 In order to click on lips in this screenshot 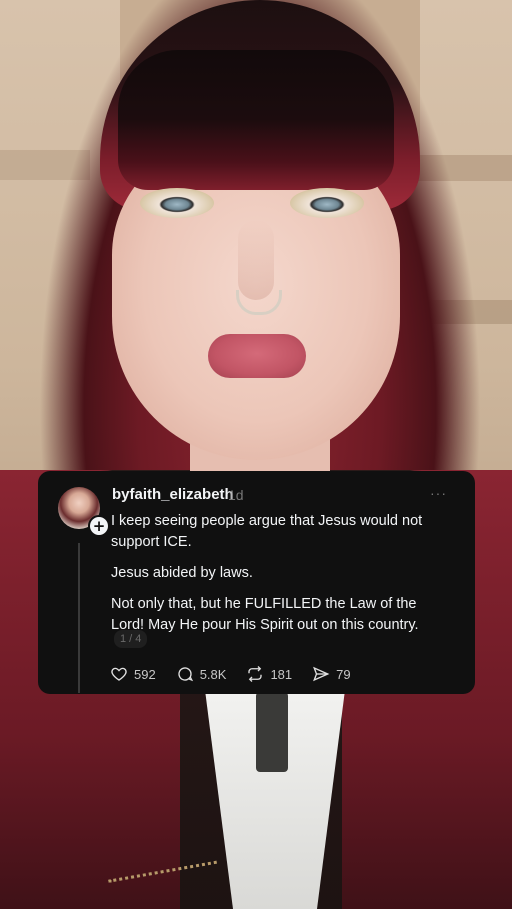, I will do `click(257, 356)`.